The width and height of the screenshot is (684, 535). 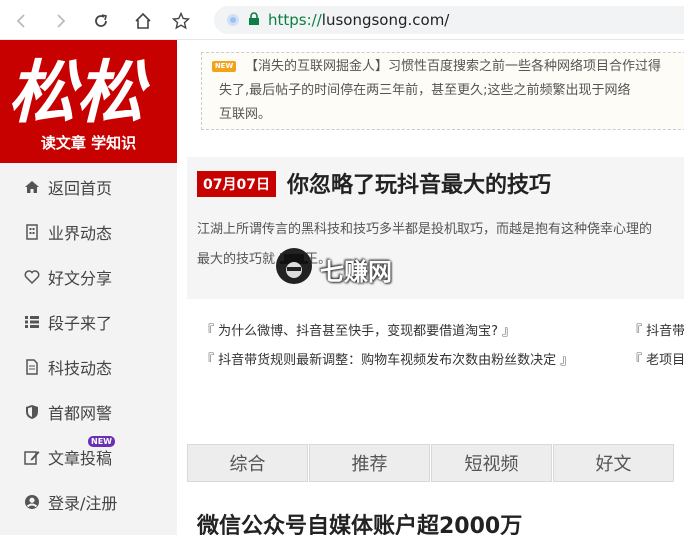 I want to click on headline-link: 『 老项目, so click(x=656, y=358).